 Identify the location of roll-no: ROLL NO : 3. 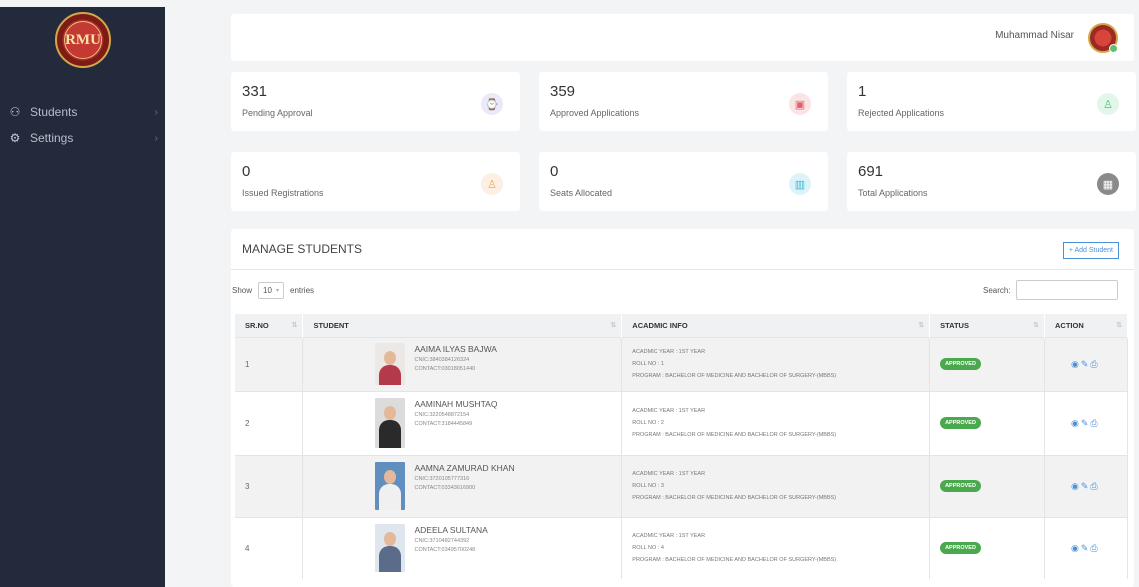
(648, 486).